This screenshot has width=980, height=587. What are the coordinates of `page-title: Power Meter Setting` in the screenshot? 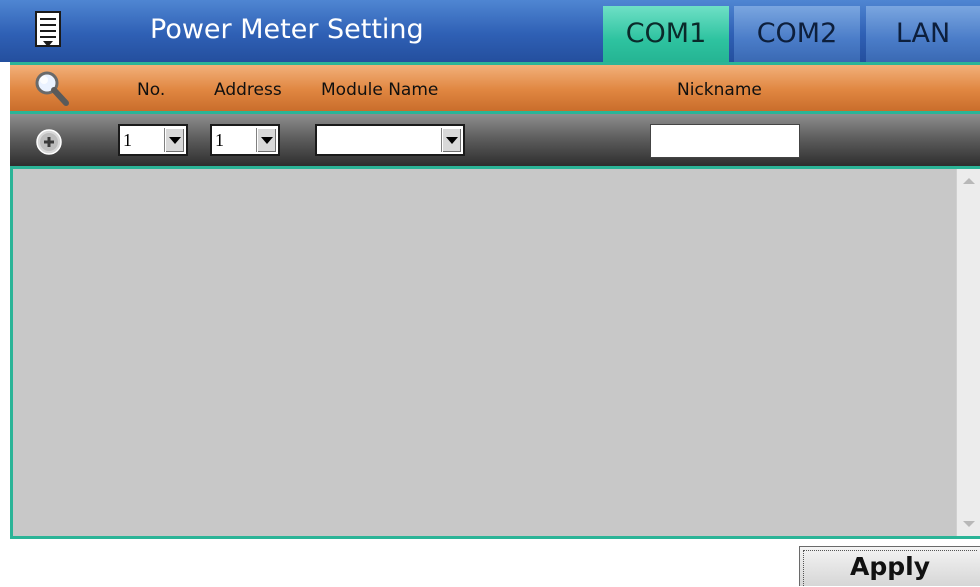 It's located at (287, 29).